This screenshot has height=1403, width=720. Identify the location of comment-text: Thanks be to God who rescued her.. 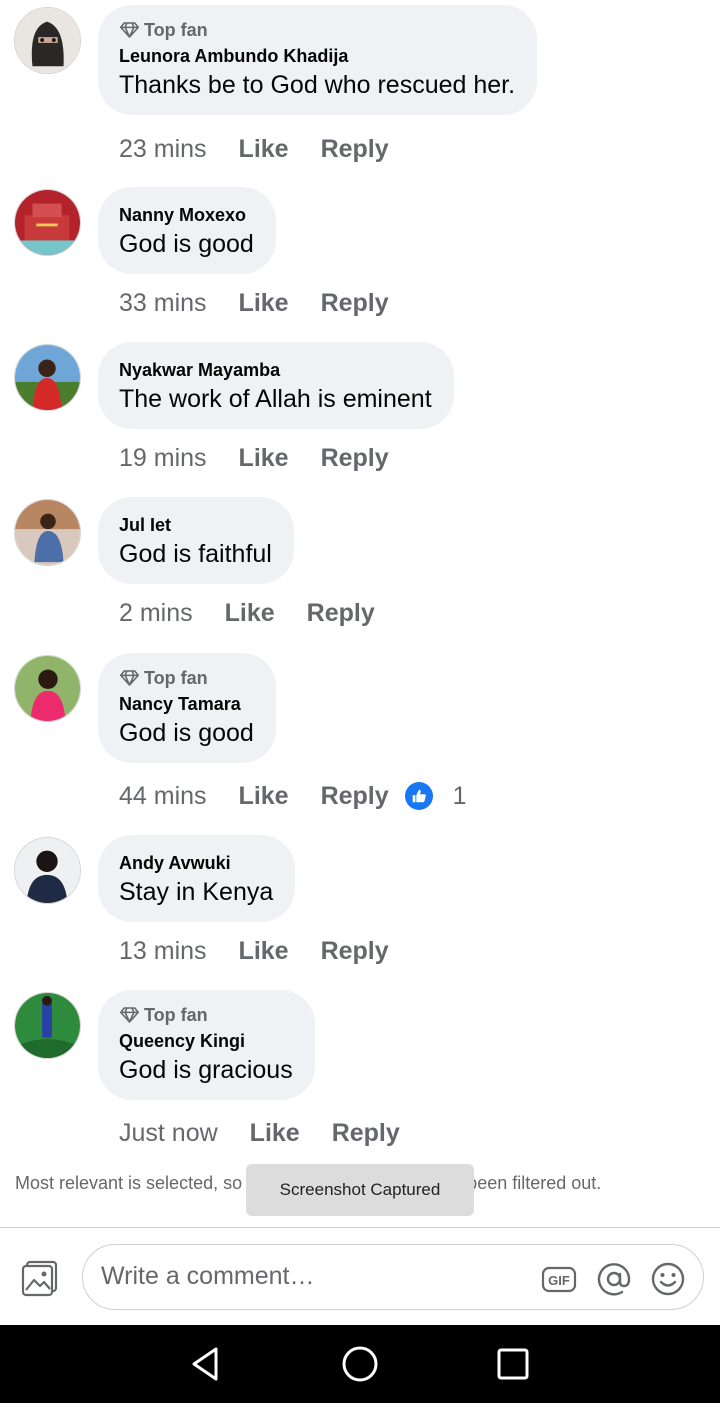
(317, 85).